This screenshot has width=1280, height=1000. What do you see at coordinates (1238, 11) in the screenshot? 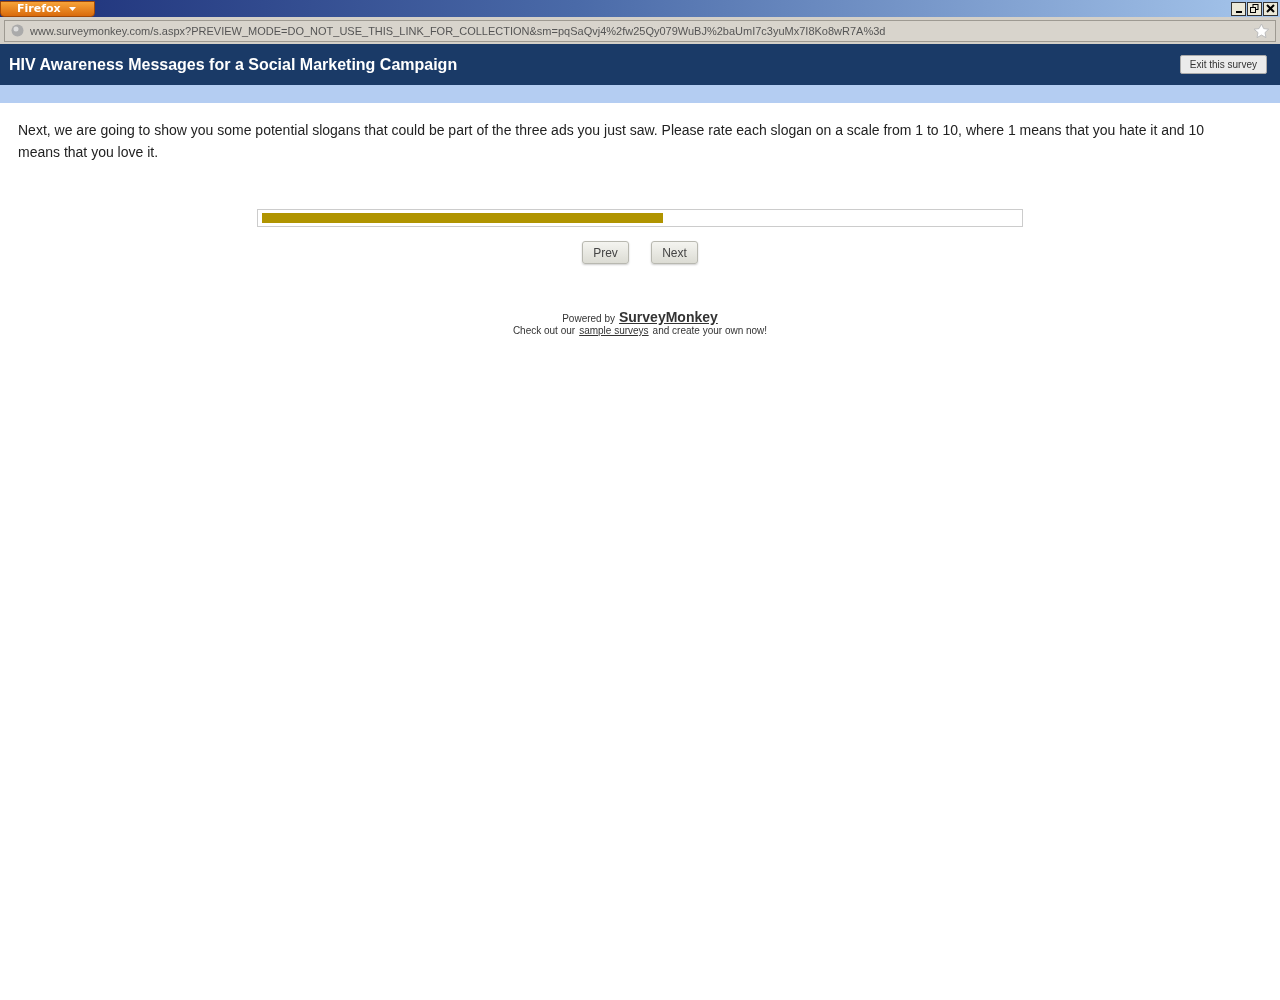
I see `minimize-icon` at bounding box center [1238, 11].